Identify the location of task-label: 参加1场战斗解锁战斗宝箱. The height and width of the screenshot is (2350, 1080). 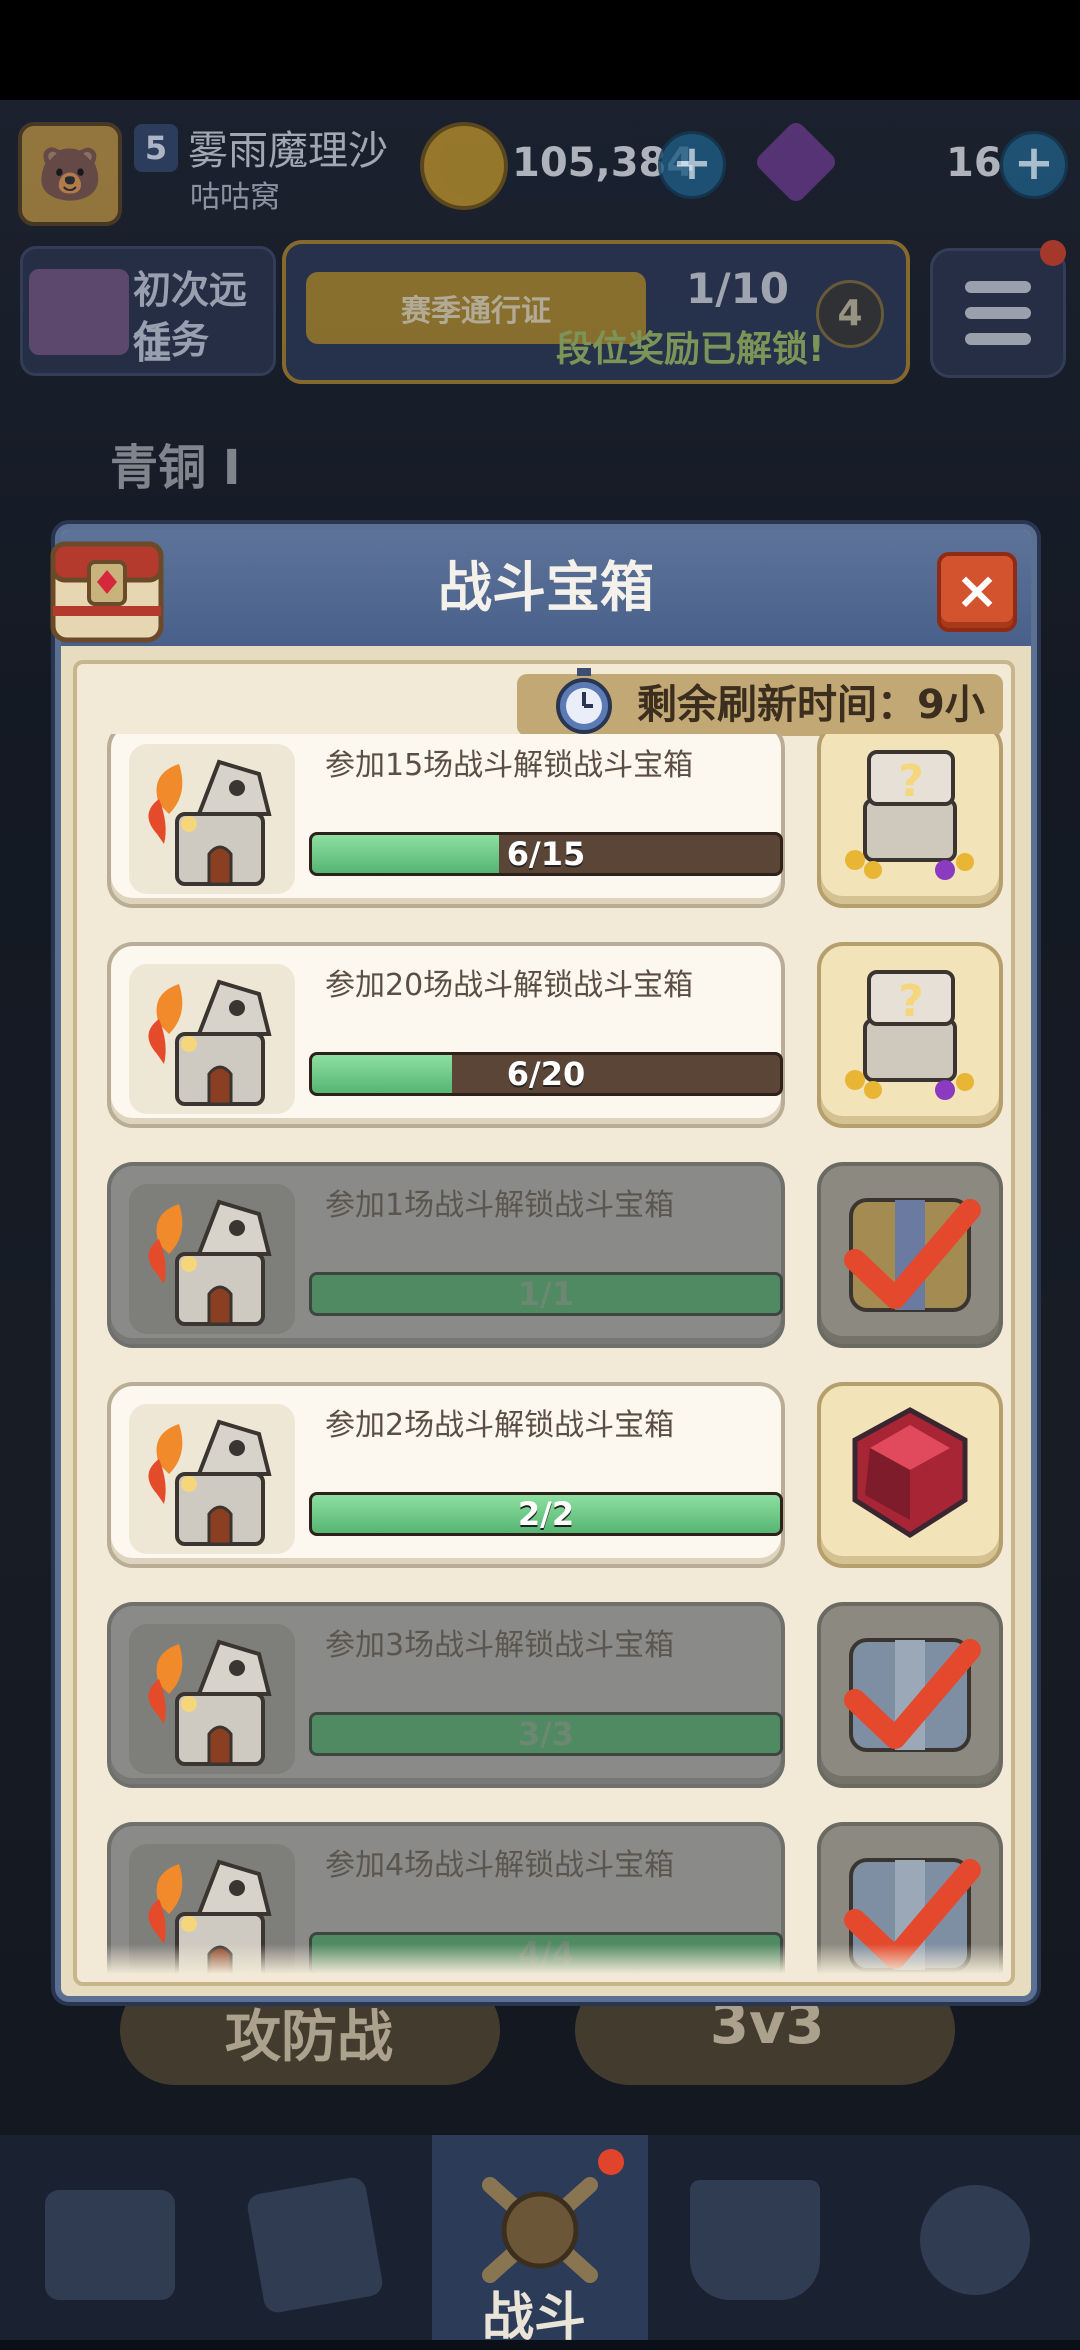
(500, 1205).